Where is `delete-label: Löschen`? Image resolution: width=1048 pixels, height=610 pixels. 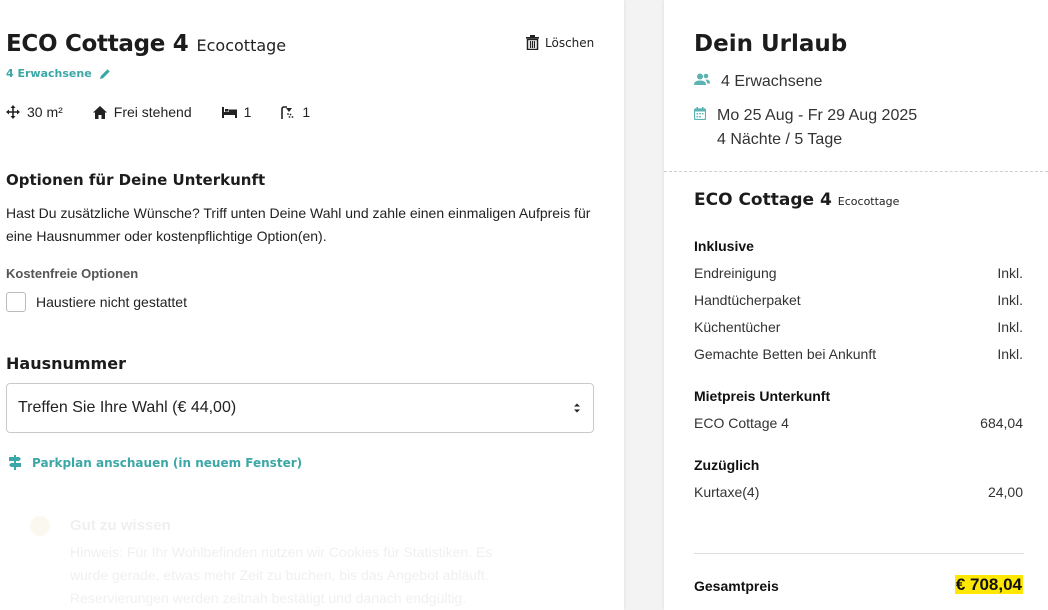
delete-label: Löschen is located at coordinates (570, 42).